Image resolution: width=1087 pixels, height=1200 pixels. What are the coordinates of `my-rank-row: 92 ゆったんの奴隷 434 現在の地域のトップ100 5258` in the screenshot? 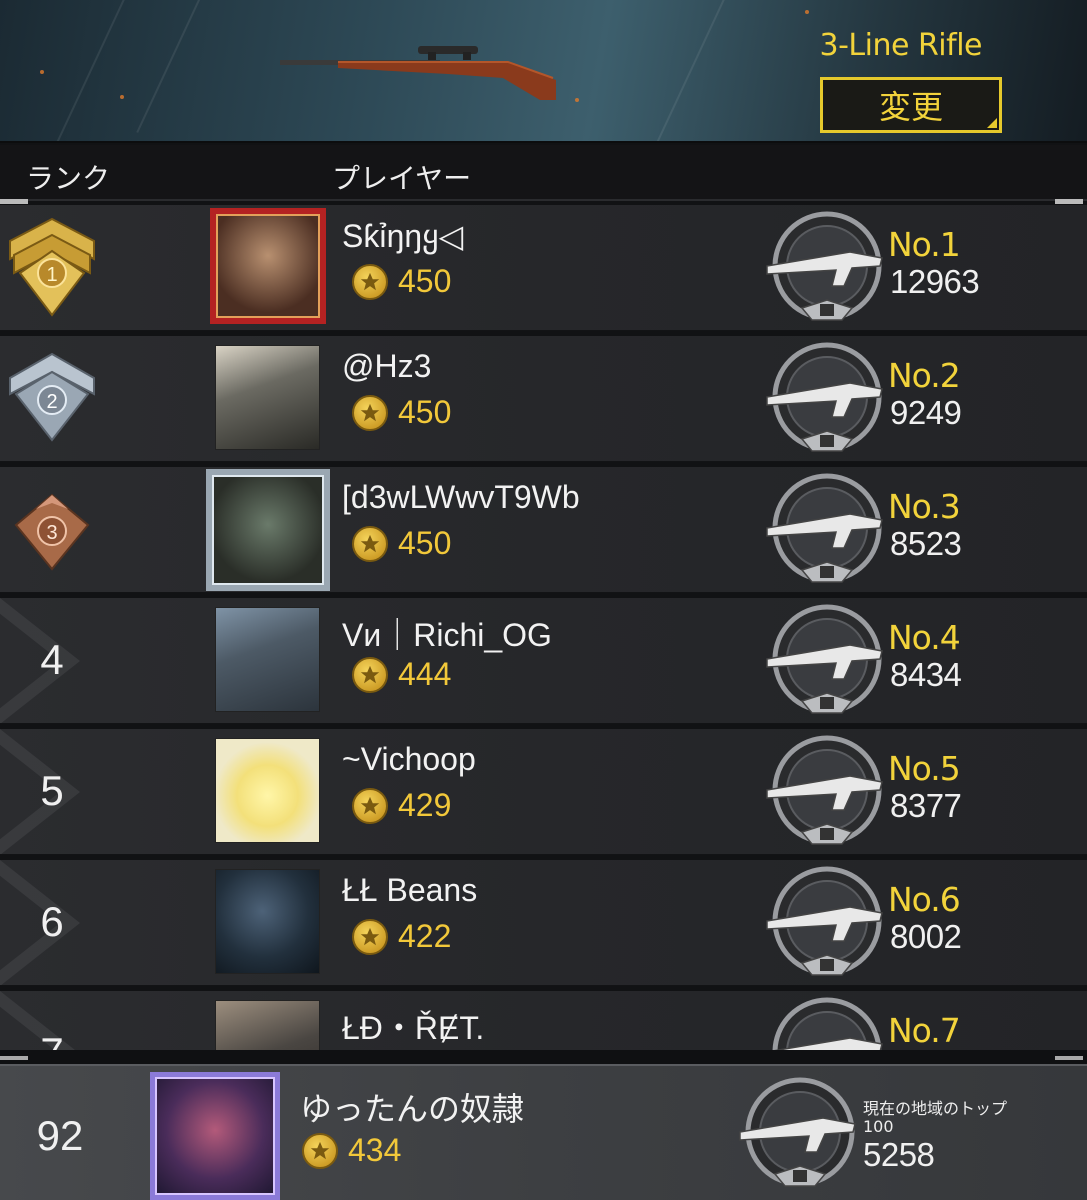 It's located at (543, 1132).